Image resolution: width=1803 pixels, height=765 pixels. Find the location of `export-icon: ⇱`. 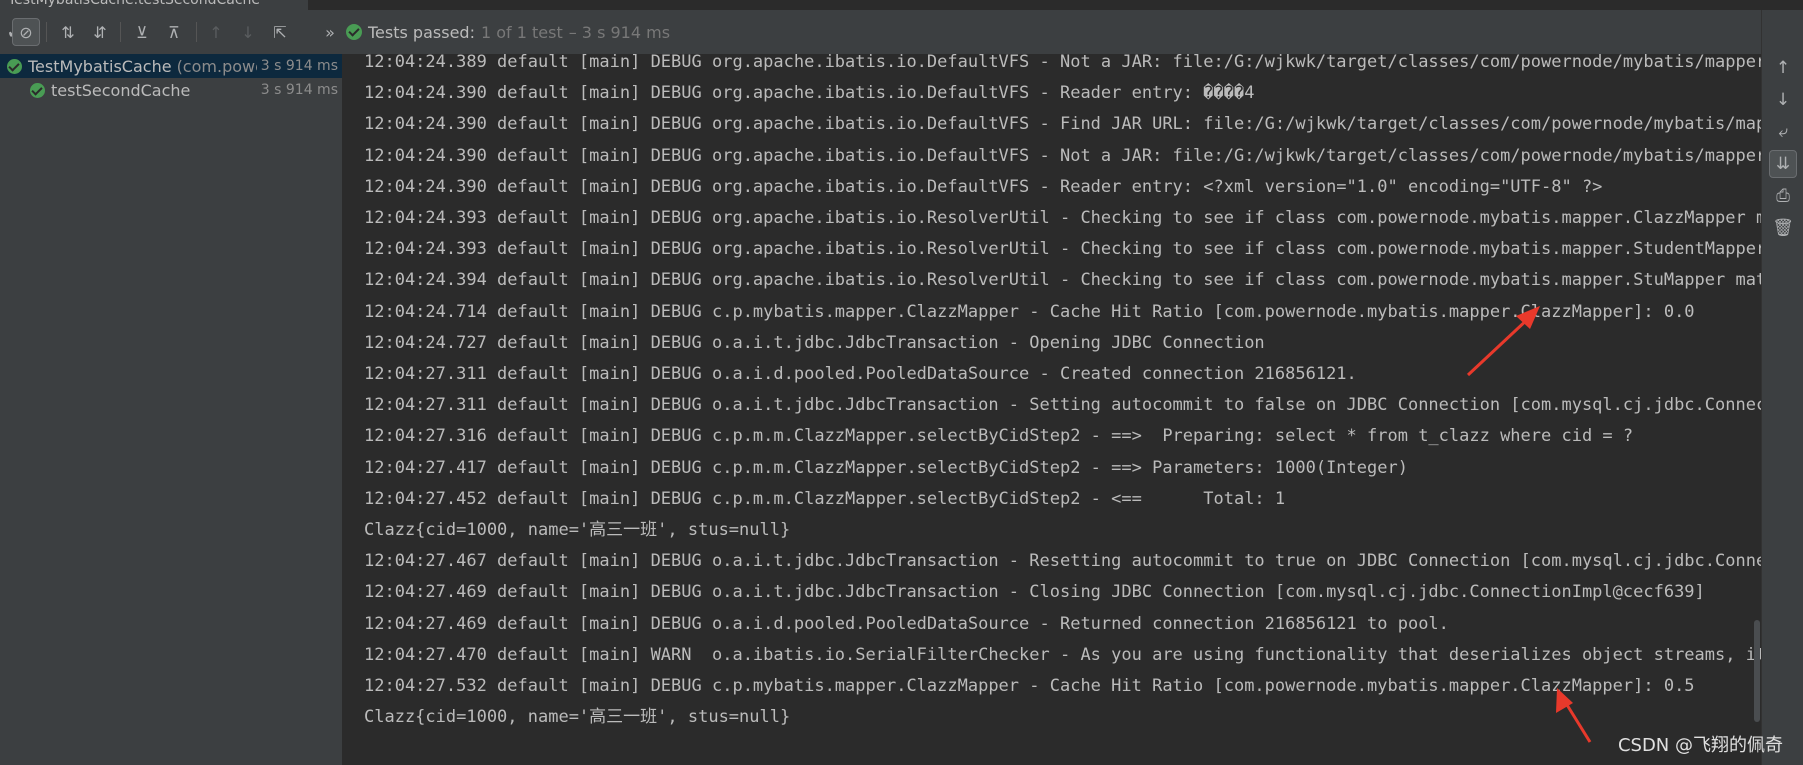

export-icon: ⇱ is located at coordinates (280, 32).